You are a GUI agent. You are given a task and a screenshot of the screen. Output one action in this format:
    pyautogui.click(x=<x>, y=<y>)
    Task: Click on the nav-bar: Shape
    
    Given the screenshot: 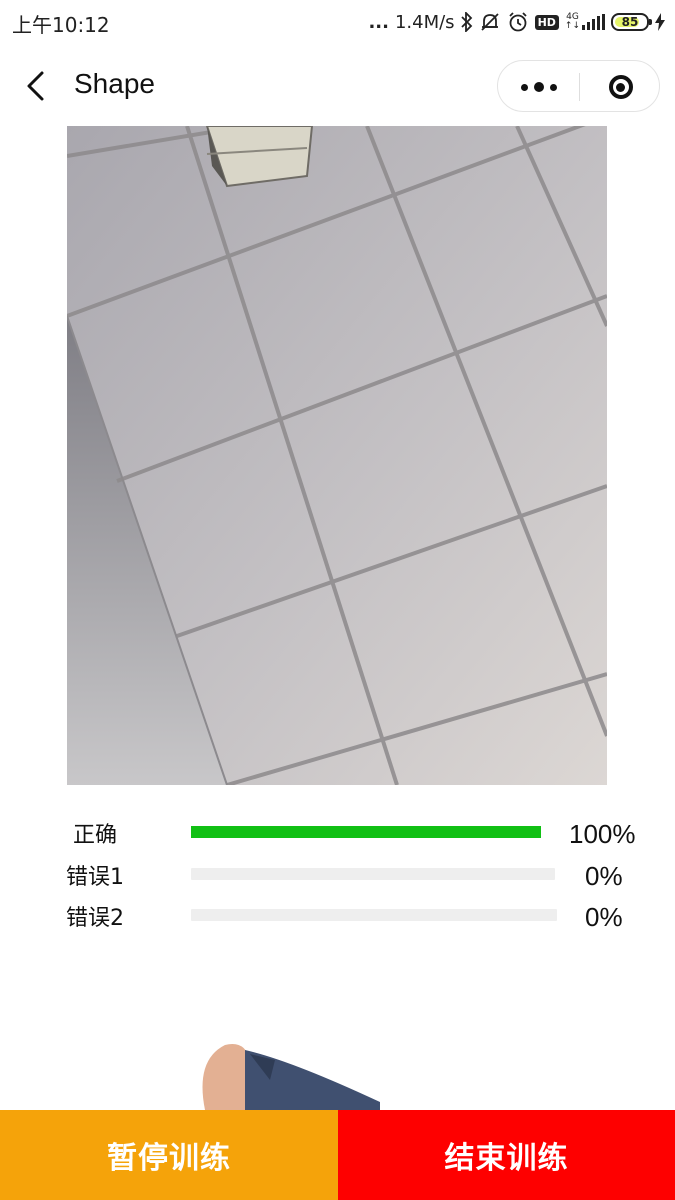 What is the action you would take?
    pyautogui.click(x=337, y=86)
    